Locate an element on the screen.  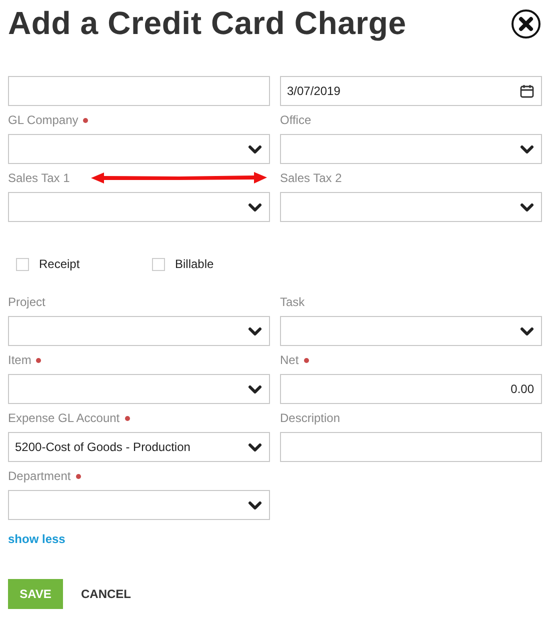
field-label: Office is located at coordinates (296, 120).